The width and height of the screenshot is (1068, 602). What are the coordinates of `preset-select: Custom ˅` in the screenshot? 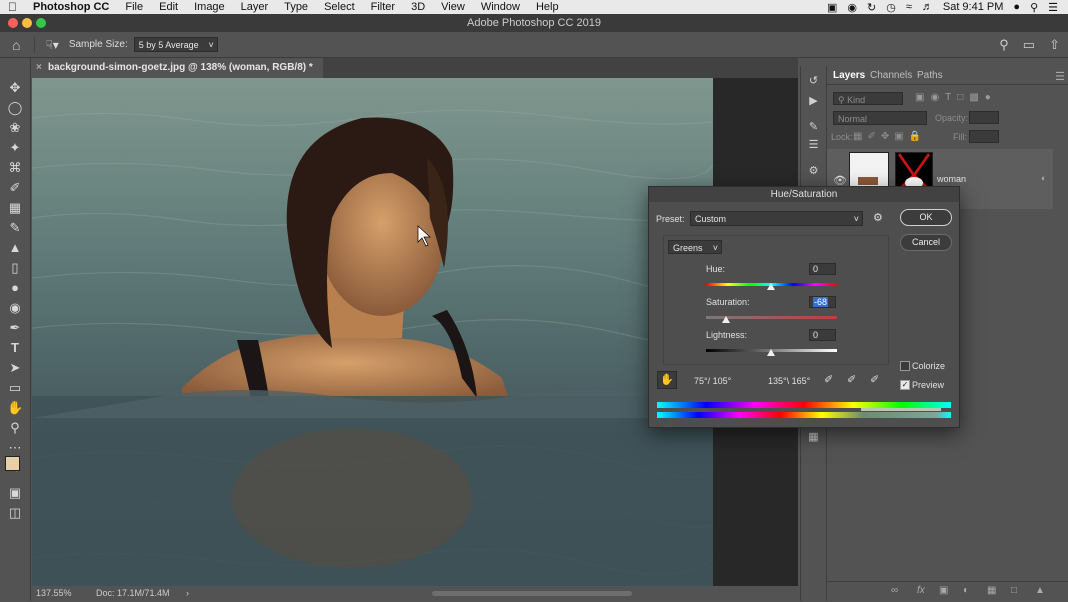 It's located at (776, 218).